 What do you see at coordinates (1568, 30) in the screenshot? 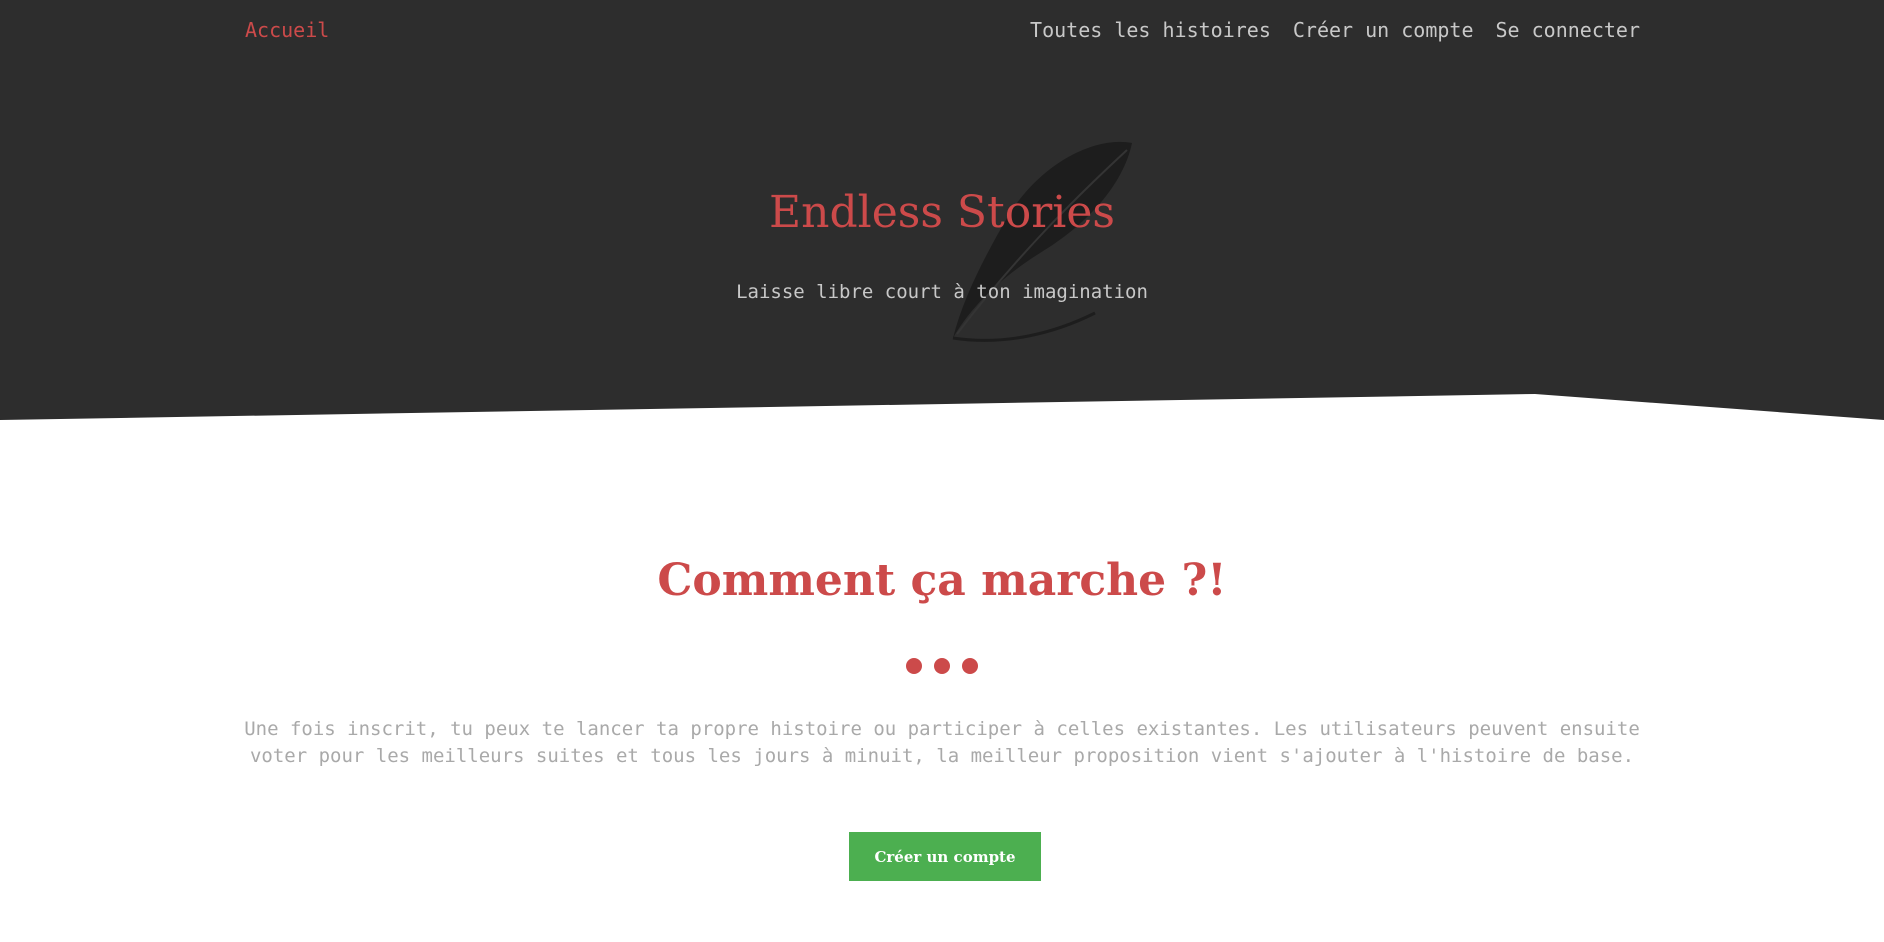
I see `nav-login-link: Se connecter` at bounding box center [1568, 30].